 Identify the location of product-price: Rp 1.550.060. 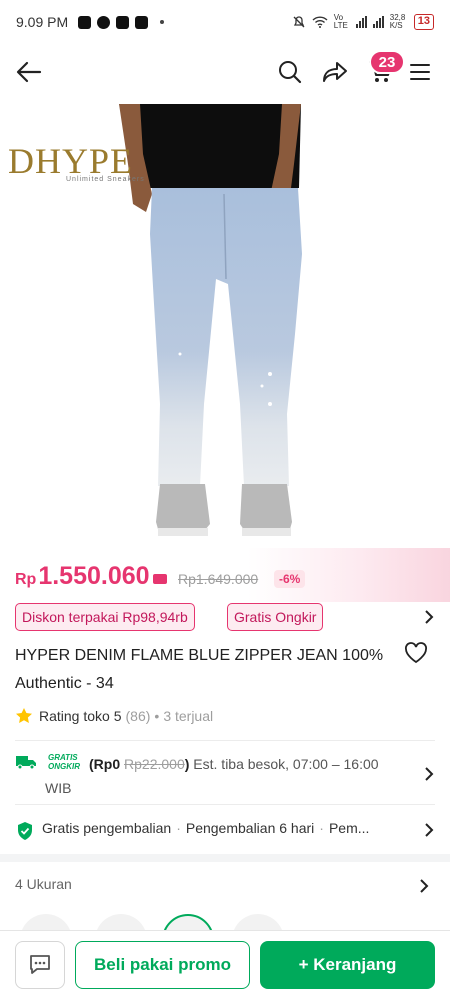
(93, 576).